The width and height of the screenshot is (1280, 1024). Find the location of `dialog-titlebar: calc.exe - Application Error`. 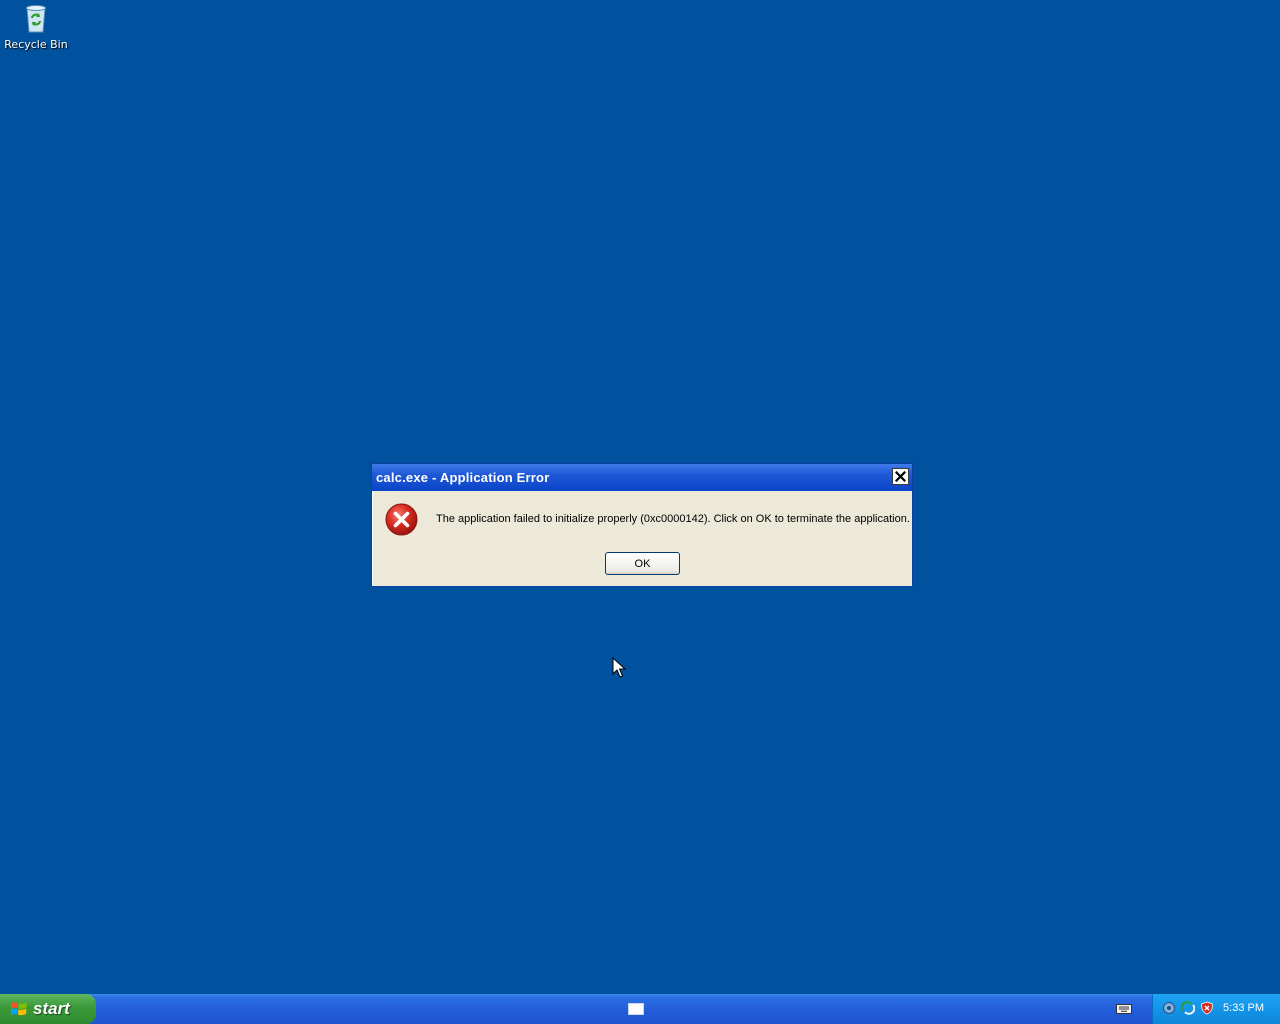

dialog-titlebar: calc.exe - Application Error is located at coordinates (642, 477).